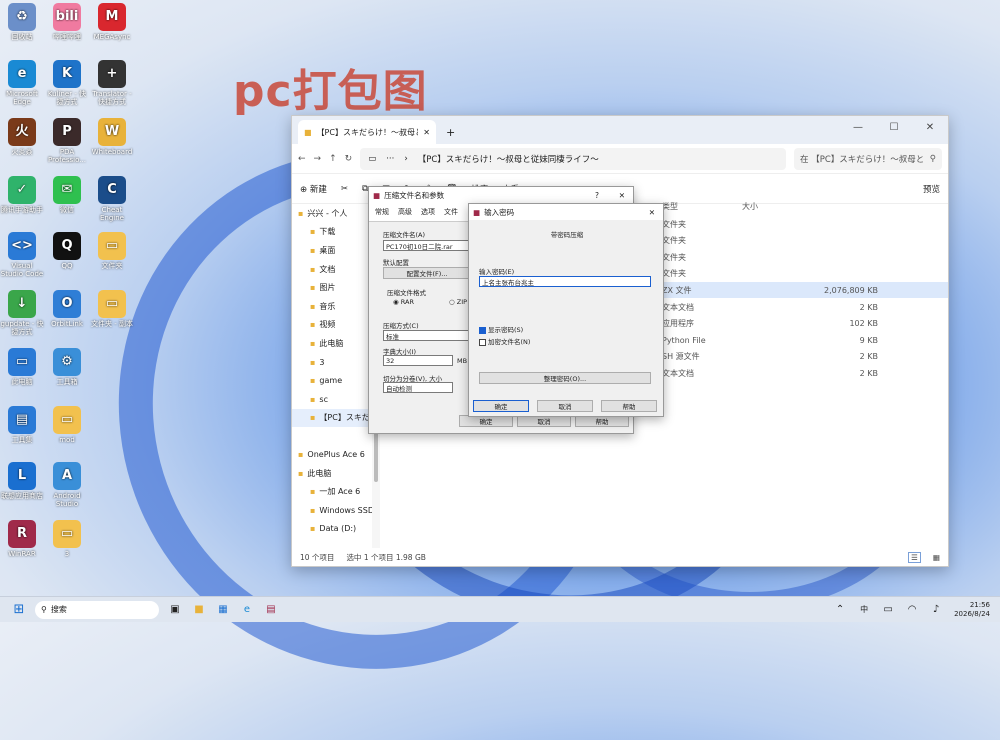  What do you see at coordinates (332, 232) in the screenshot?
I see `nav-item: ▪ 下载` at bounding box center [332, 232].